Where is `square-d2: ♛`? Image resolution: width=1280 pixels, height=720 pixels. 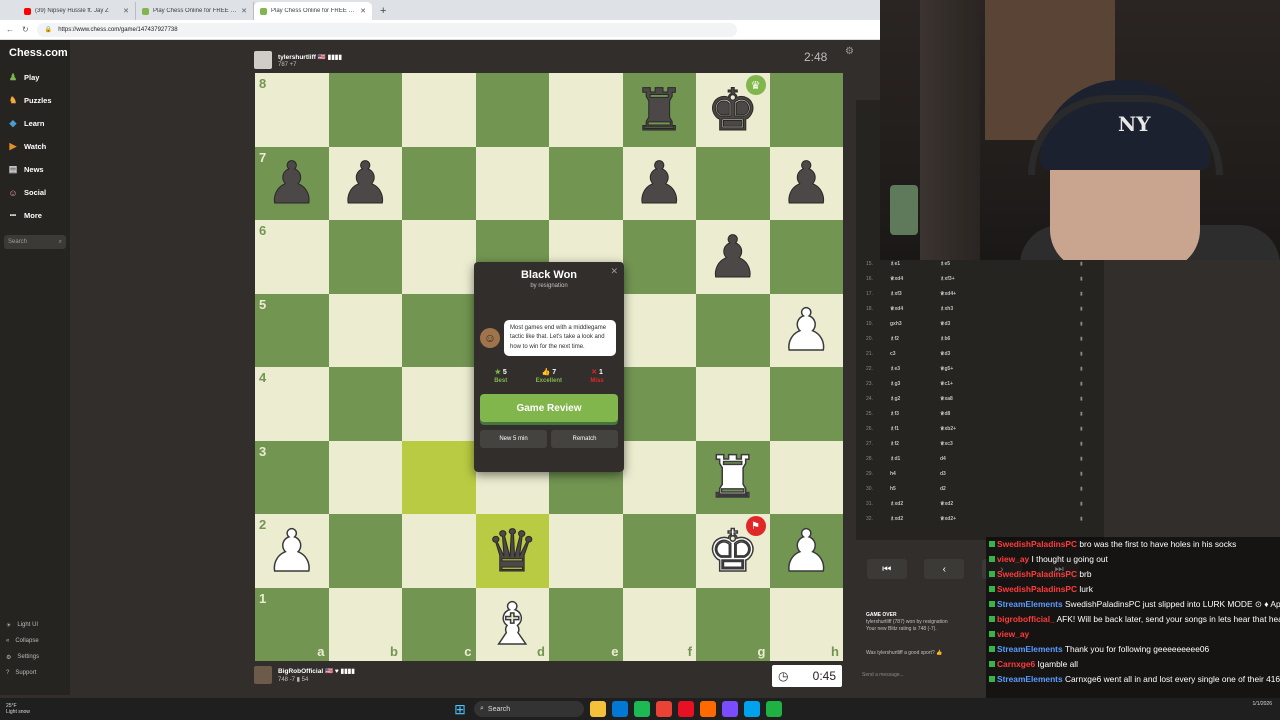
square-d2: ♛ is located at coordinates (512, 551).